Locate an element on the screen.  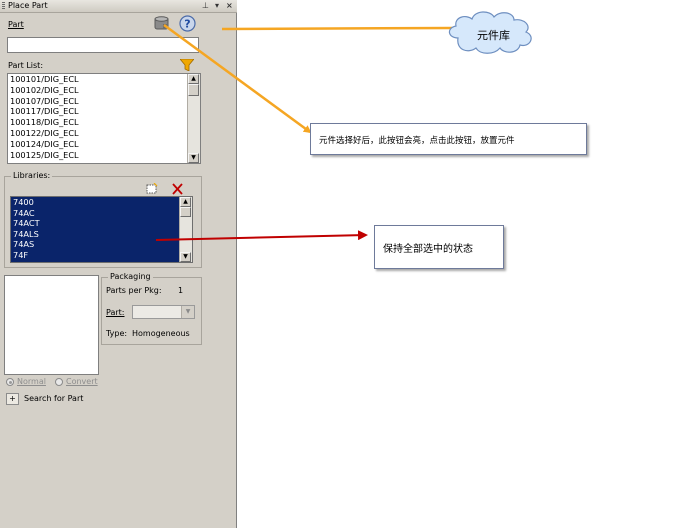
arrow-to-libraries-callout is located at coordinates (261, 235).